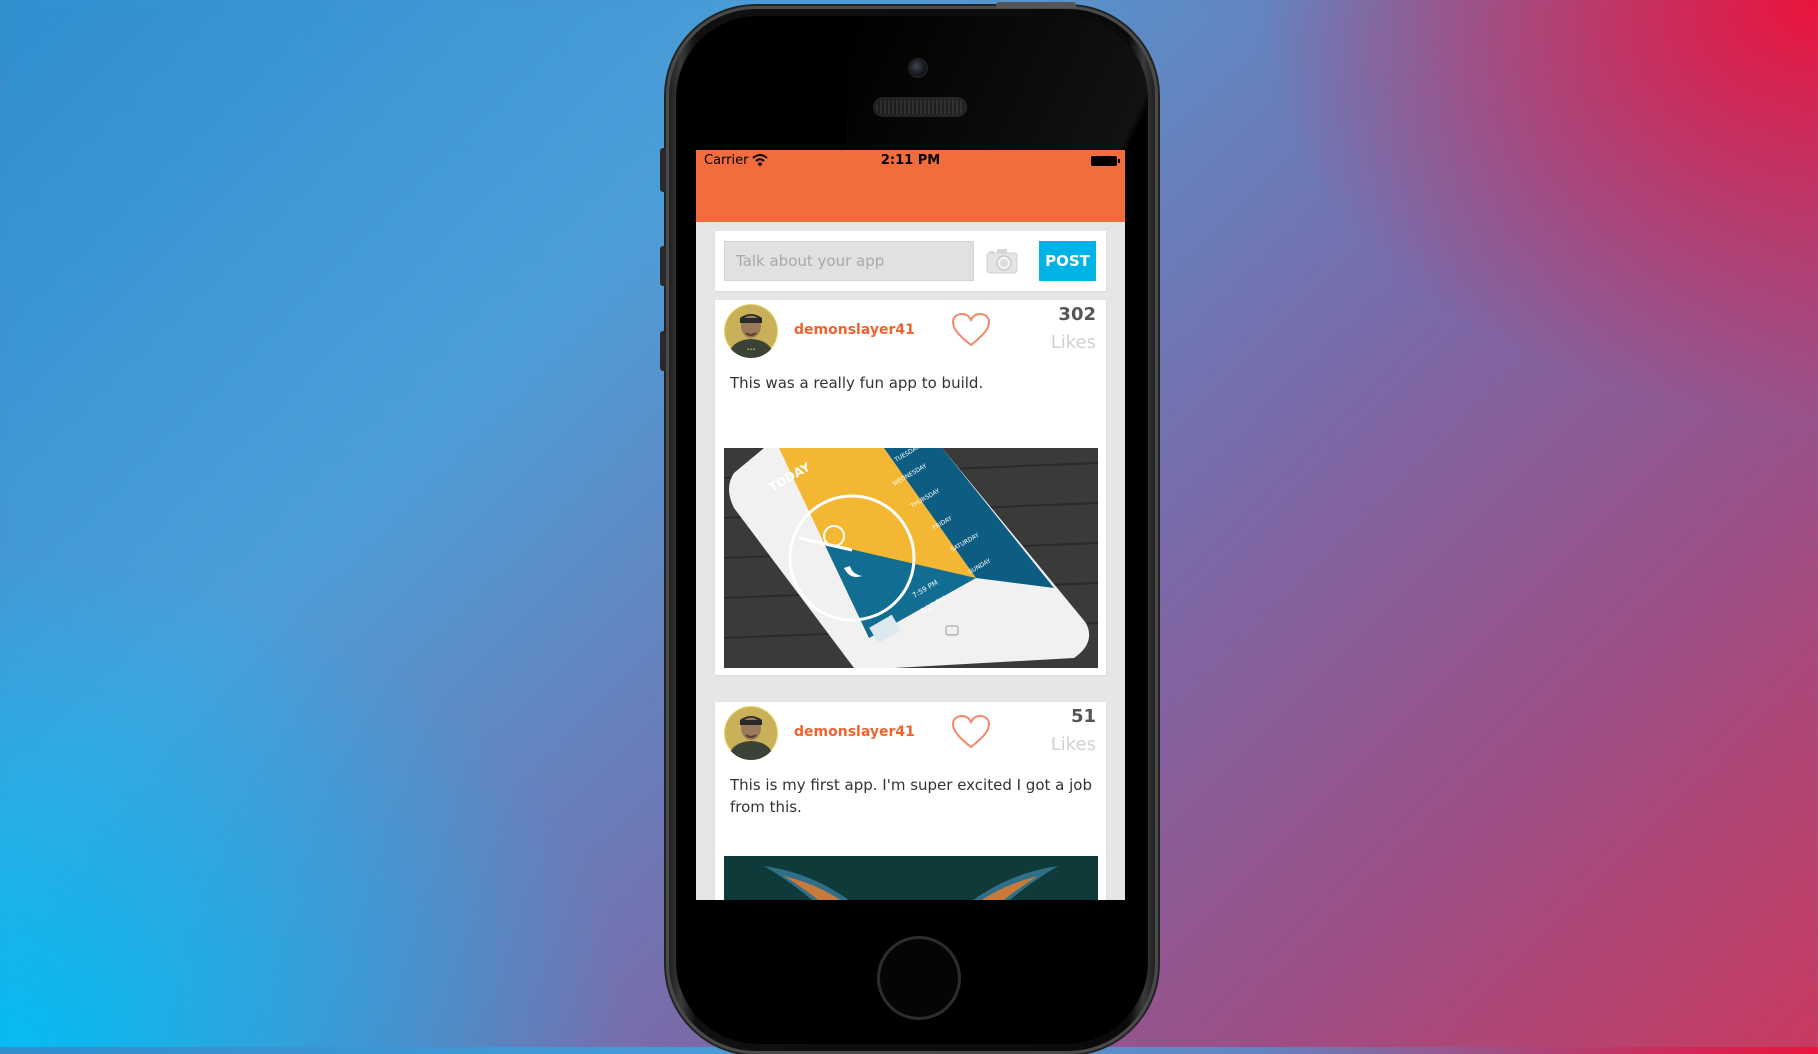 This screenshot has width=1818, height=1054. Describe the element at coordinates (1036, 5) in the screenshot. I see `power-button` at that location.